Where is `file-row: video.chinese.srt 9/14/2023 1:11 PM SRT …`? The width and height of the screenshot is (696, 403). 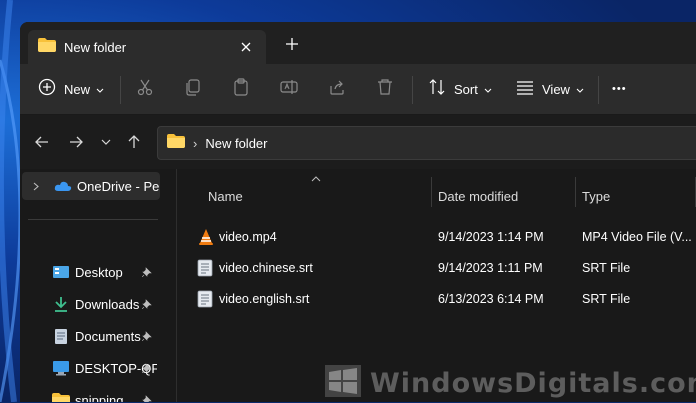 file-row: video.chinese.srt 9/14/2023 1:11 PM SRT … is located at coordinates (436, 269).